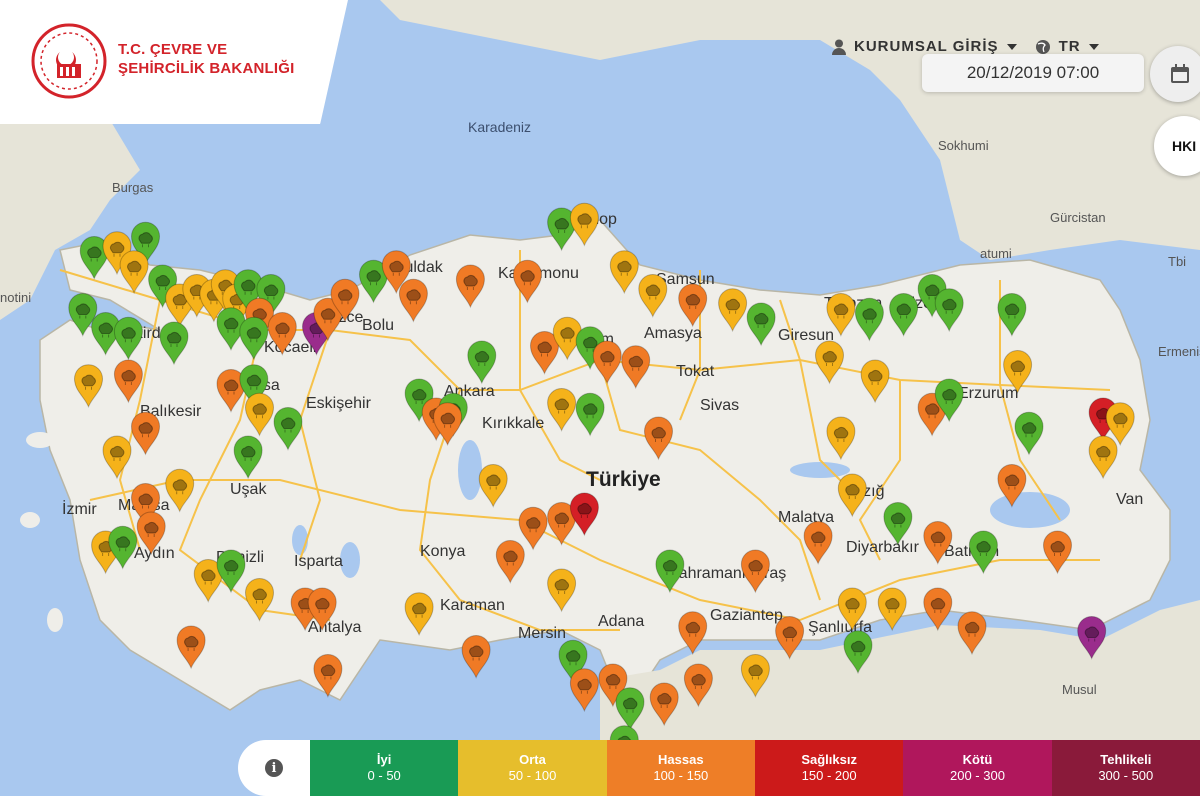  What do you see at coordinates (1078, 217) in the screenshot?
I see `map-label: Gürcistan` at bounding box center [1078, 217].